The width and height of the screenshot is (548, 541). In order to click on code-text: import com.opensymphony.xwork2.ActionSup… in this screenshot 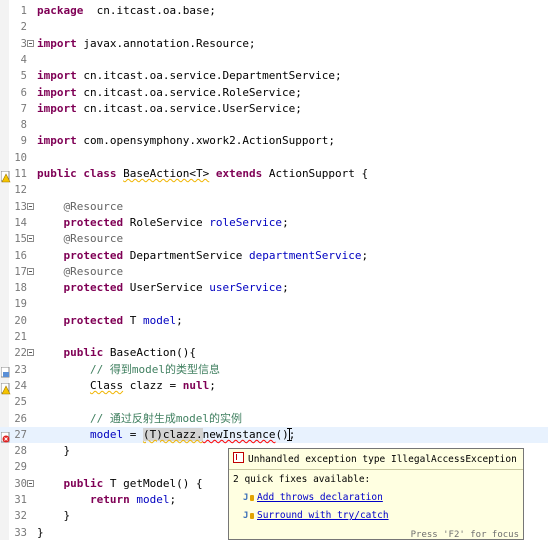, I will do `click(186, 141)`.